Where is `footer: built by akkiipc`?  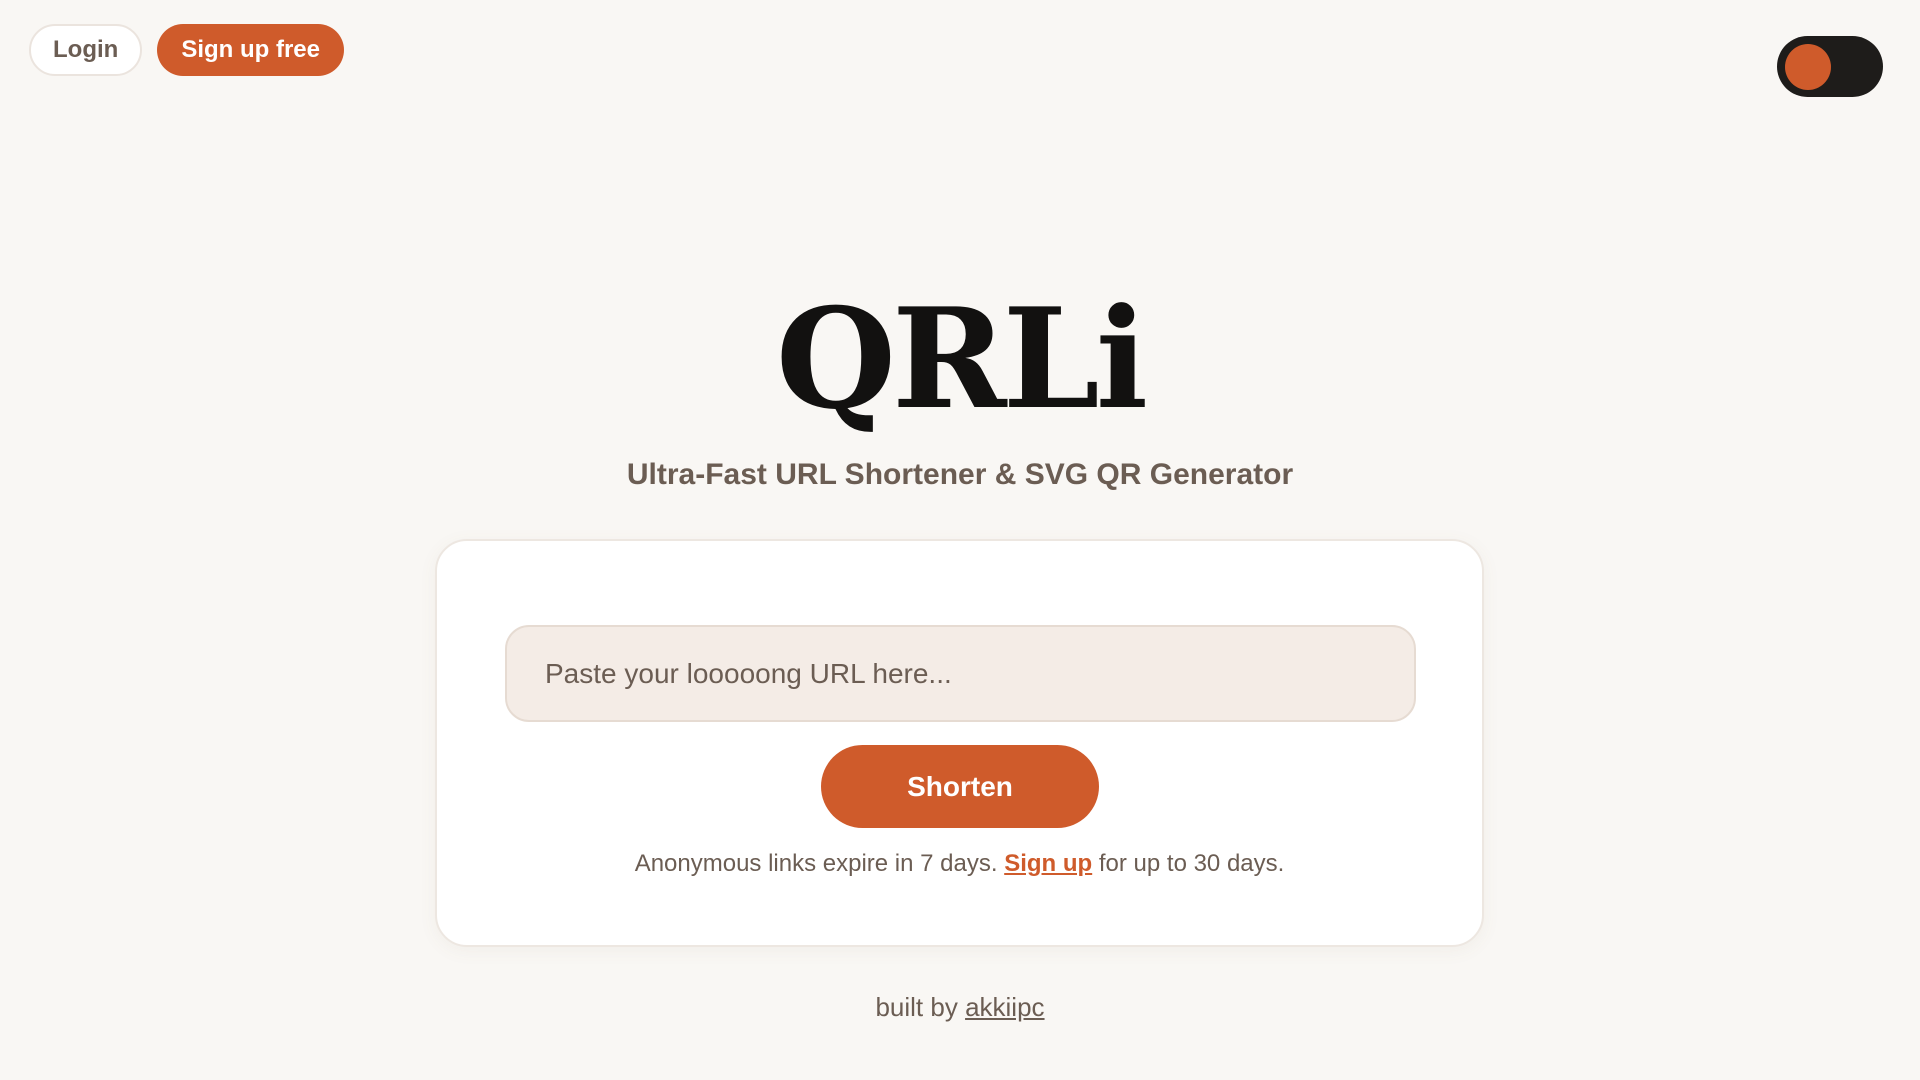 footer: built by akkiipc is located at coordinates (960, 1007).